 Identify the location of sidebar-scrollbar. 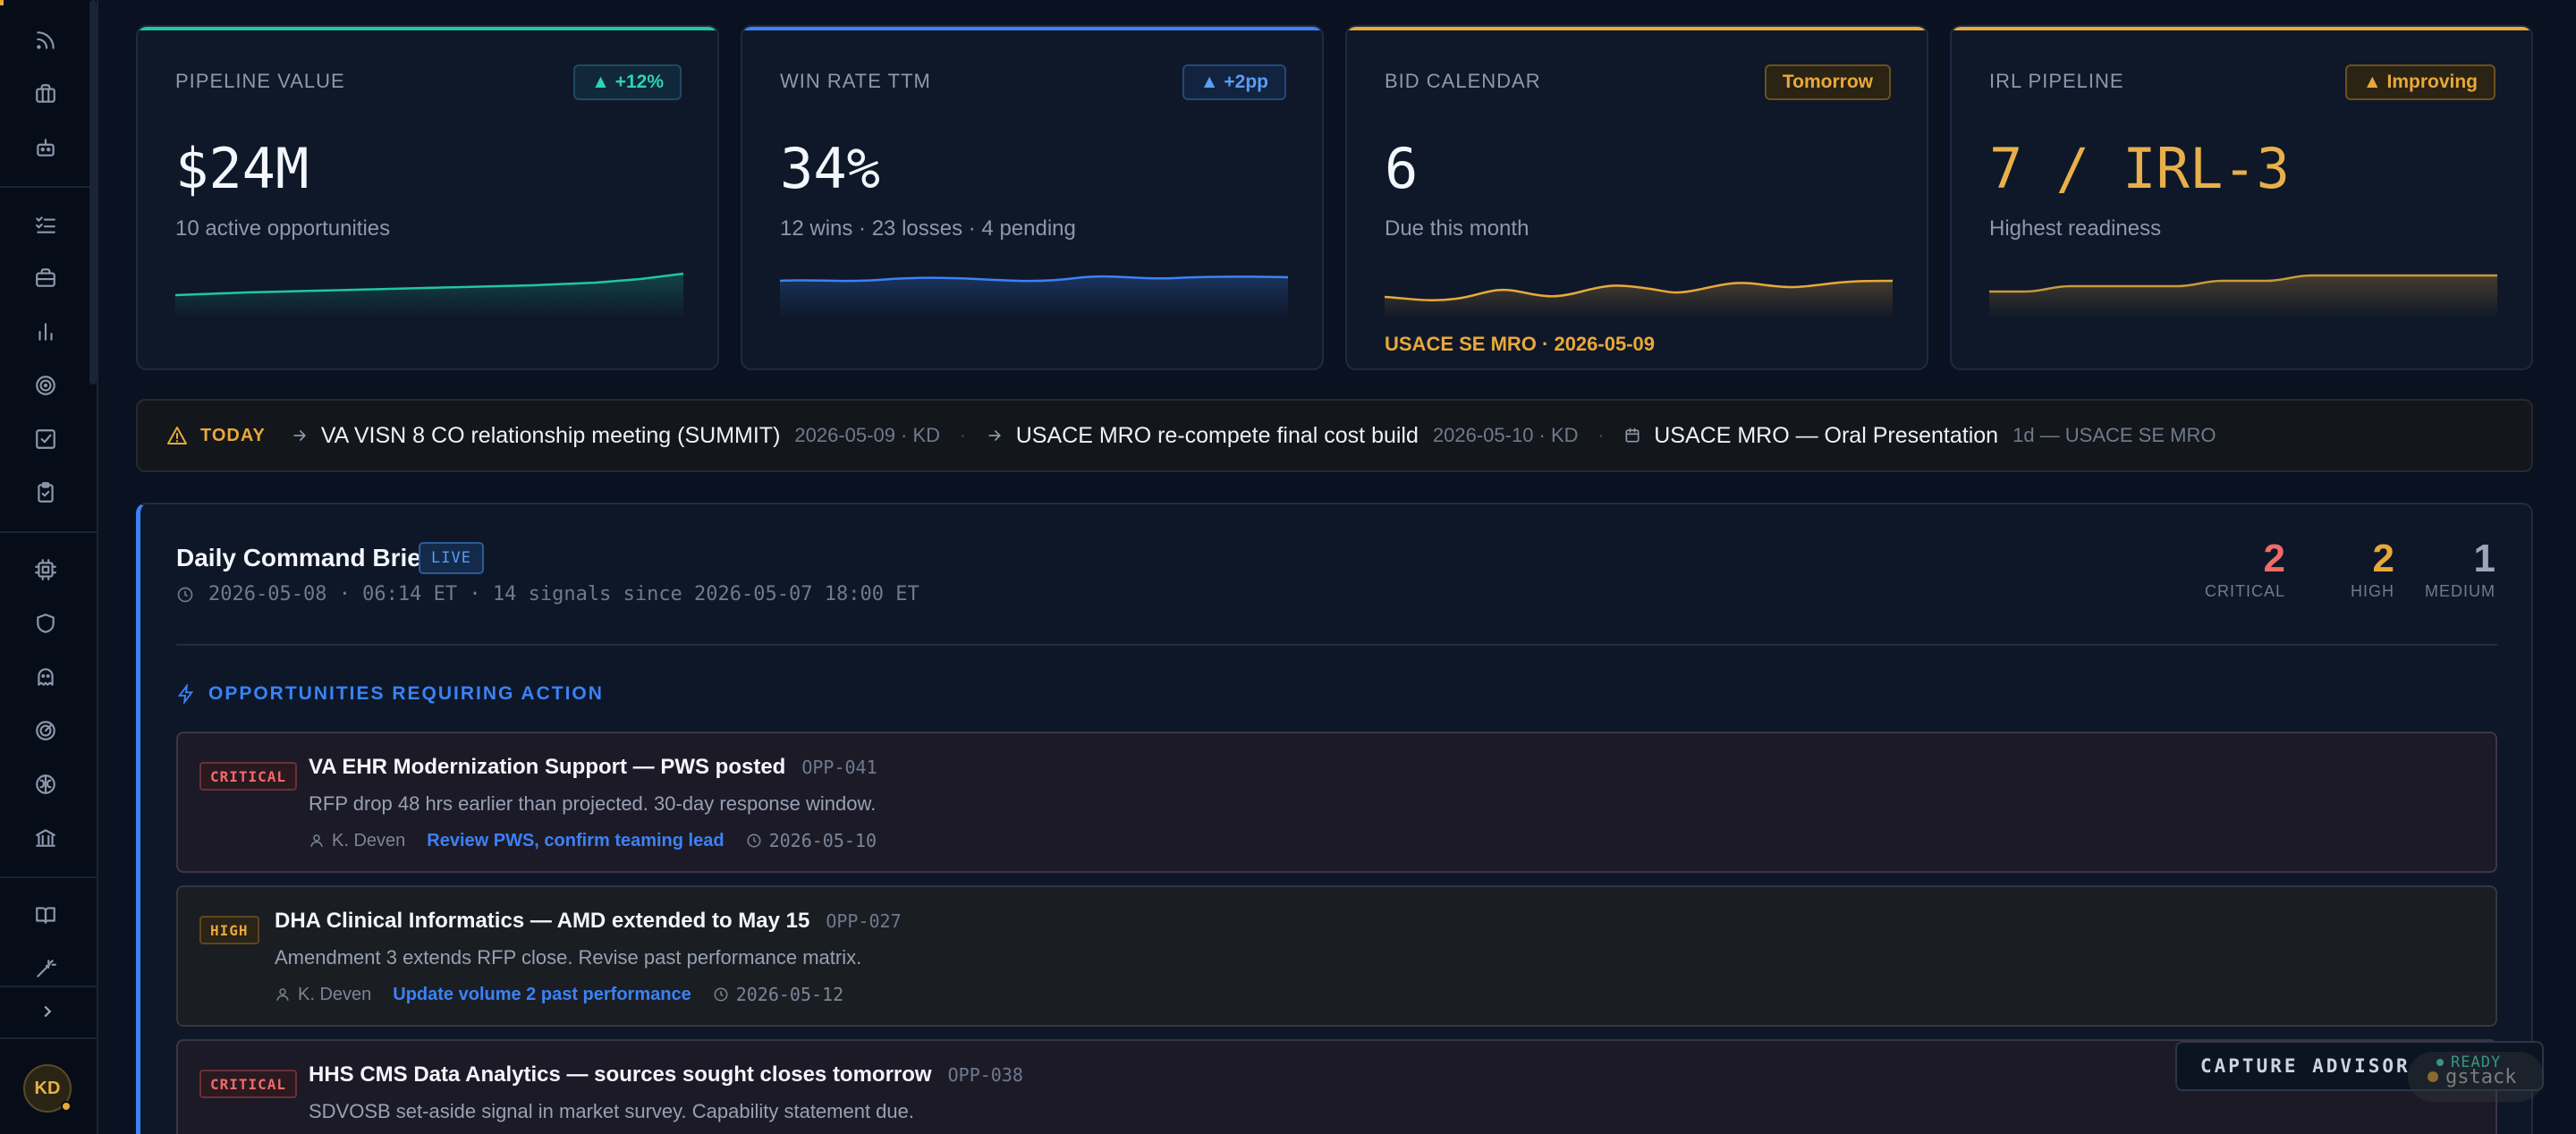
(93, 192).